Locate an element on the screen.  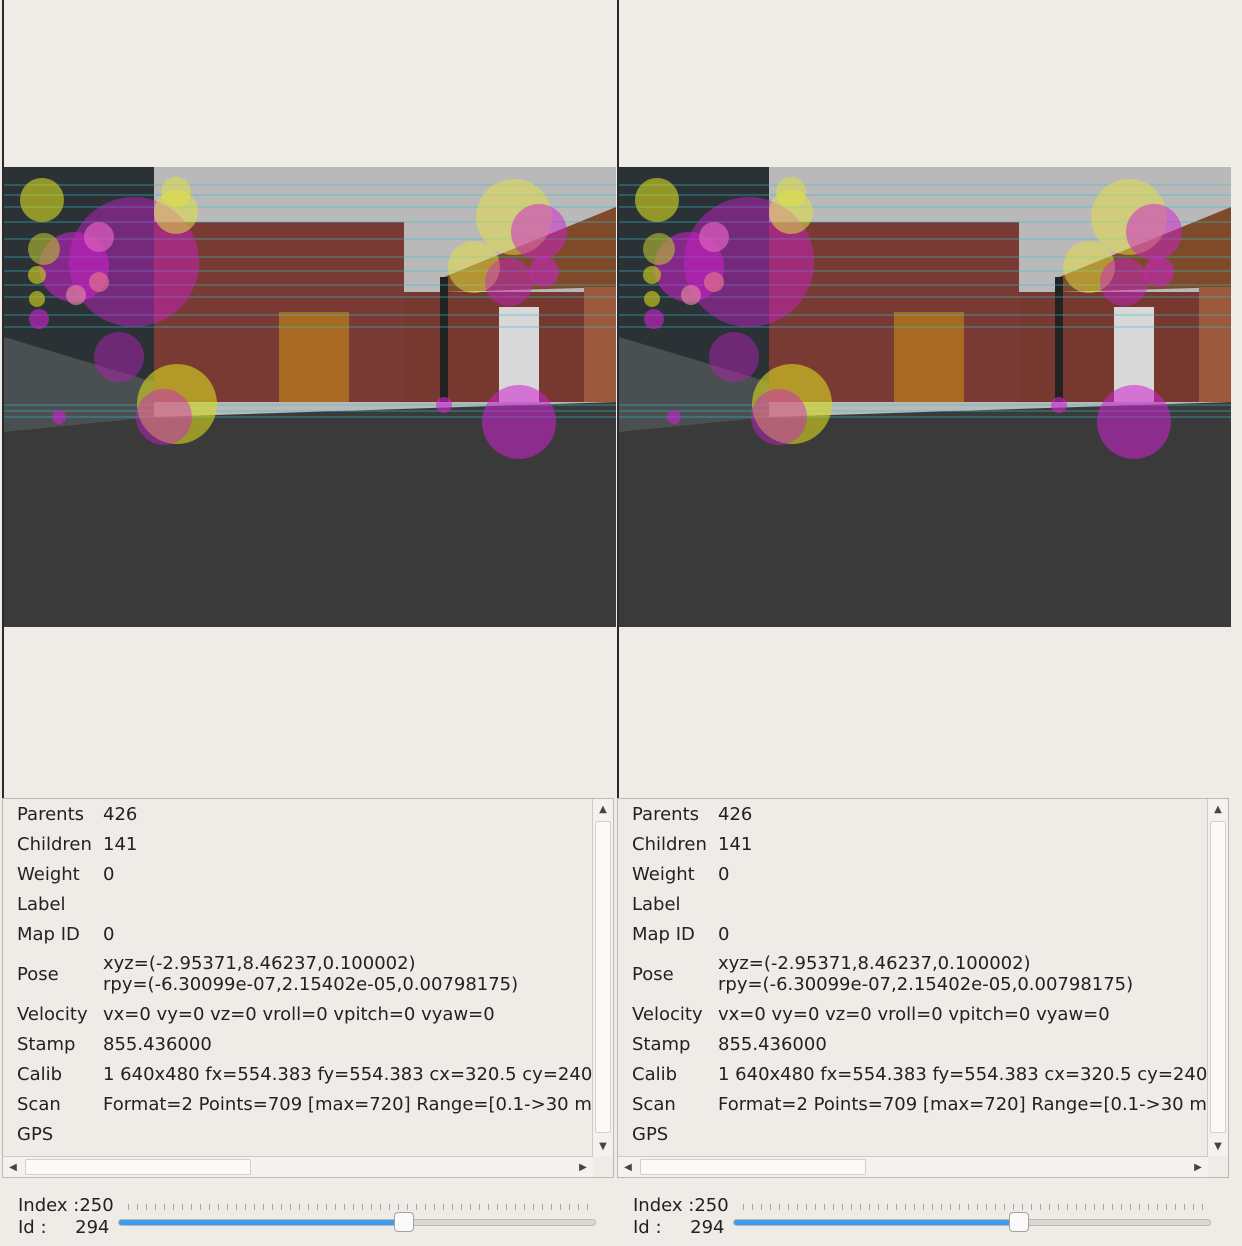
id-value: 294 is located at coordinates (707, 1227).